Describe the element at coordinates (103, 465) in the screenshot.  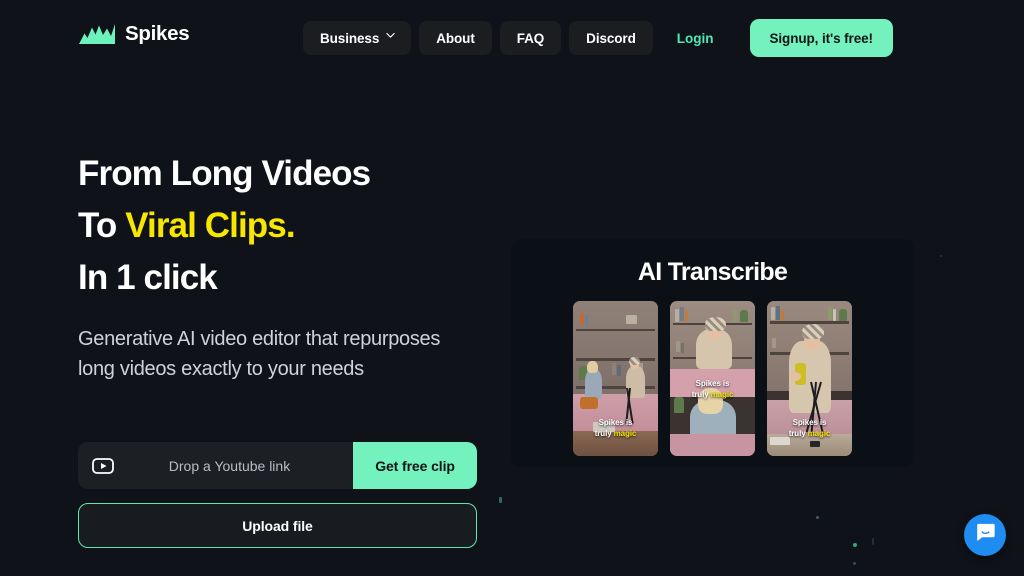
I see `youtube-play-icon` at that location.